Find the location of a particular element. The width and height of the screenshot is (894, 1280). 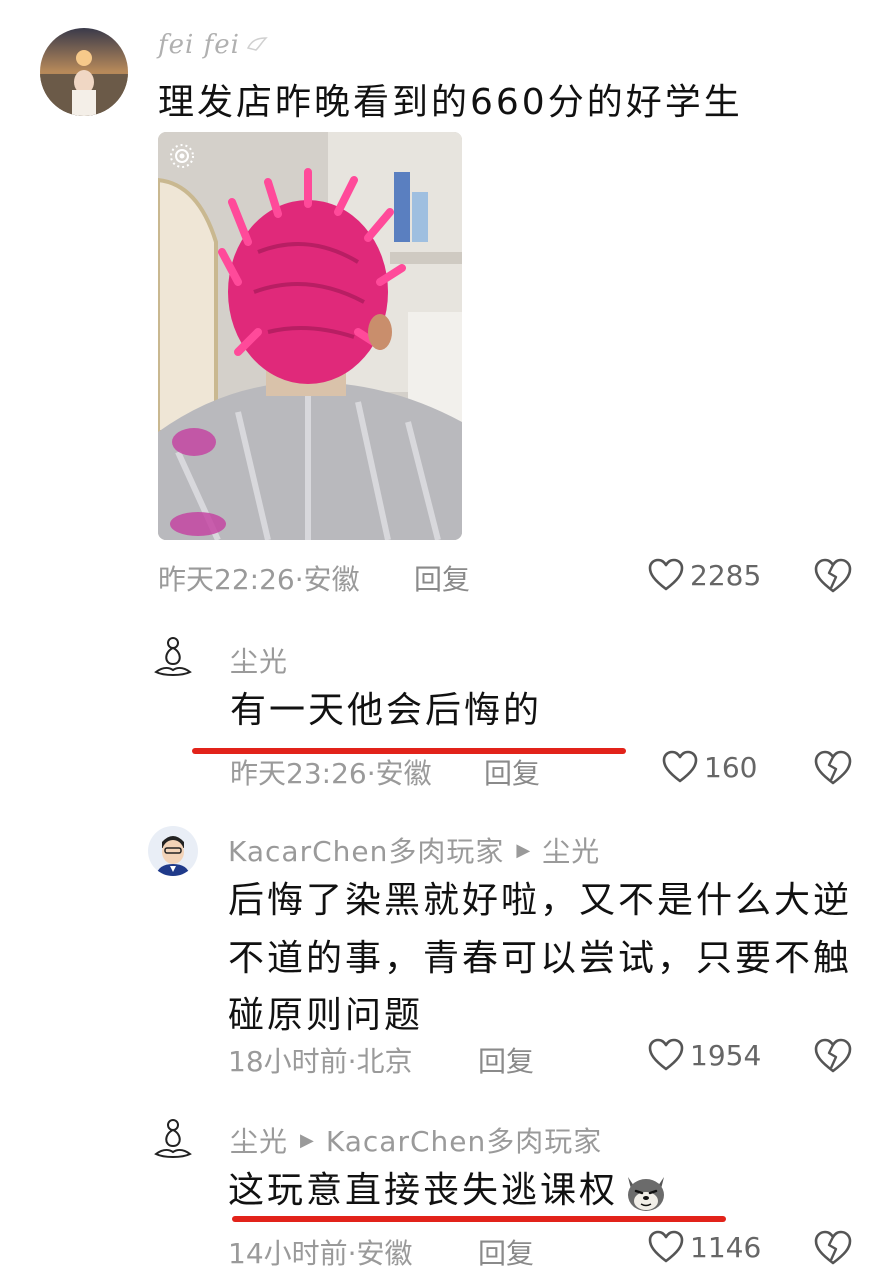

post-image is located at coordinates (310, 336).